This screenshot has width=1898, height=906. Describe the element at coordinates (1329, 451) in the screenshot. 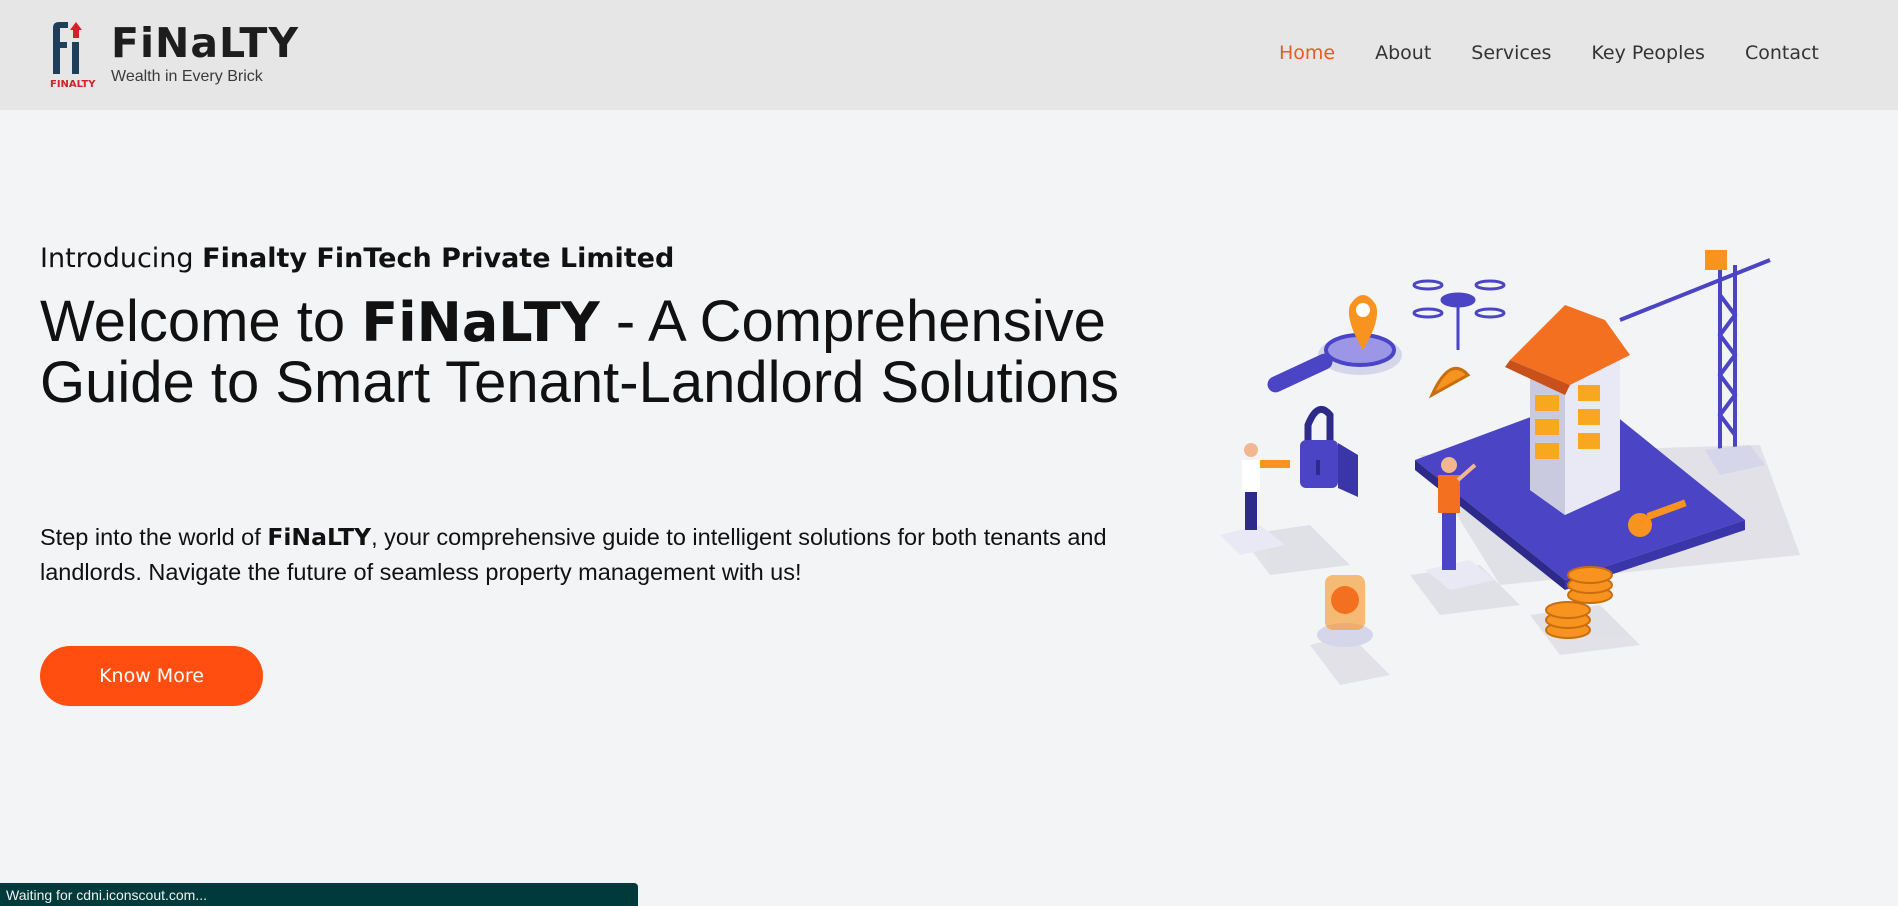

I see `padlock-icon` at that location.